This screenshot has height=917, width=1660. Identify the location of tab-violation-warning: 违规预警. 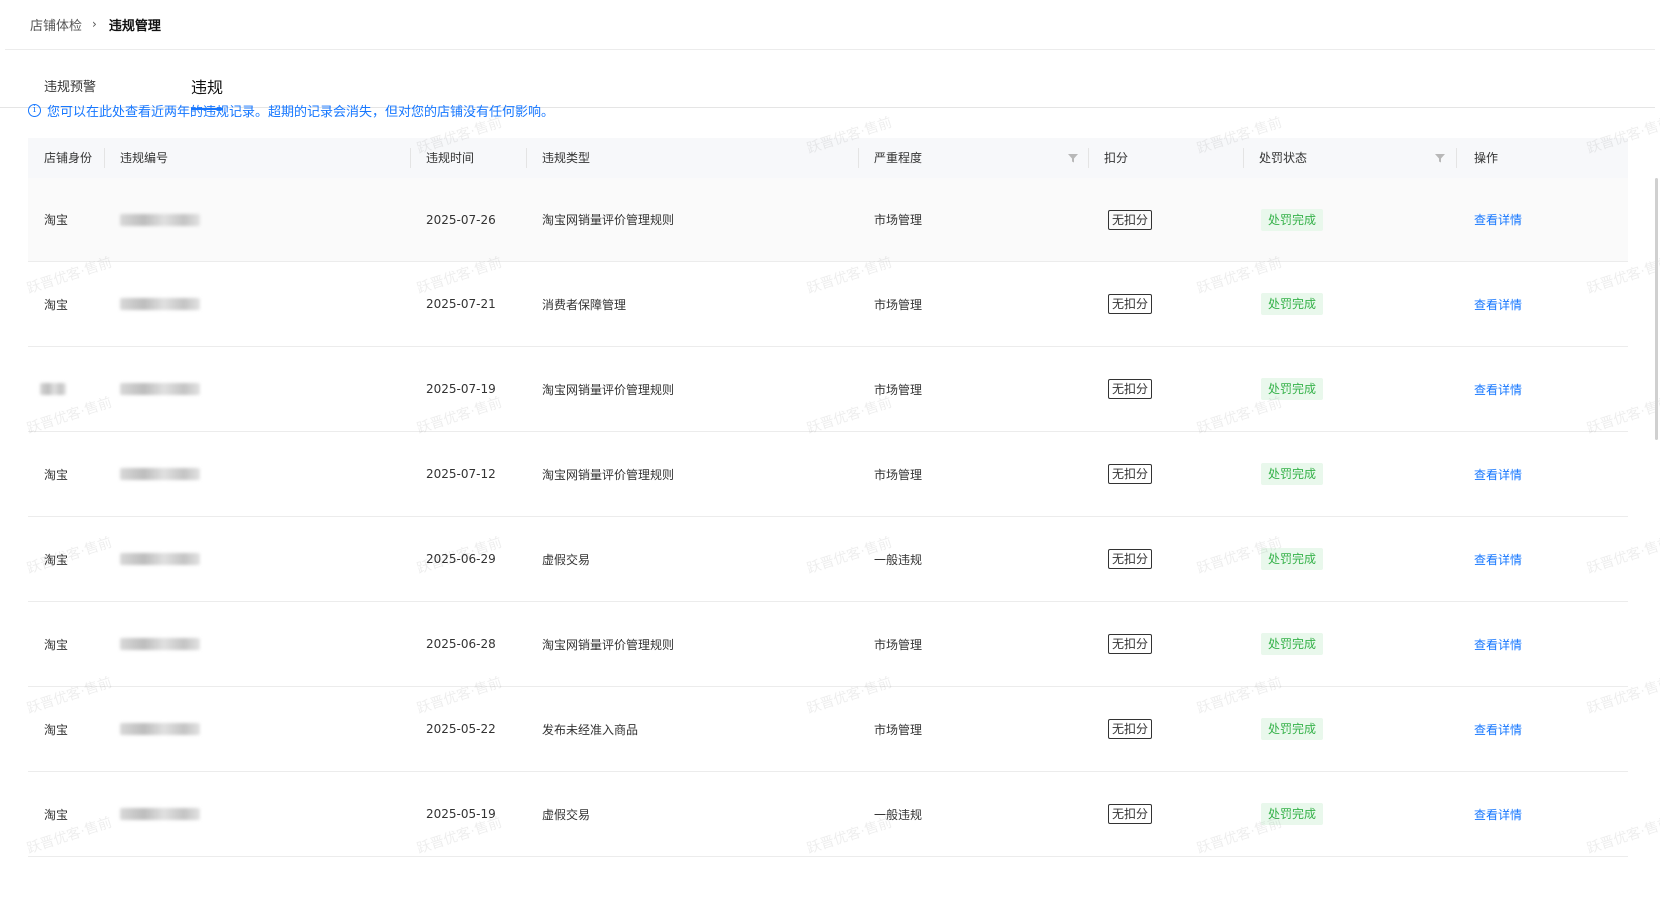
(70, 85).